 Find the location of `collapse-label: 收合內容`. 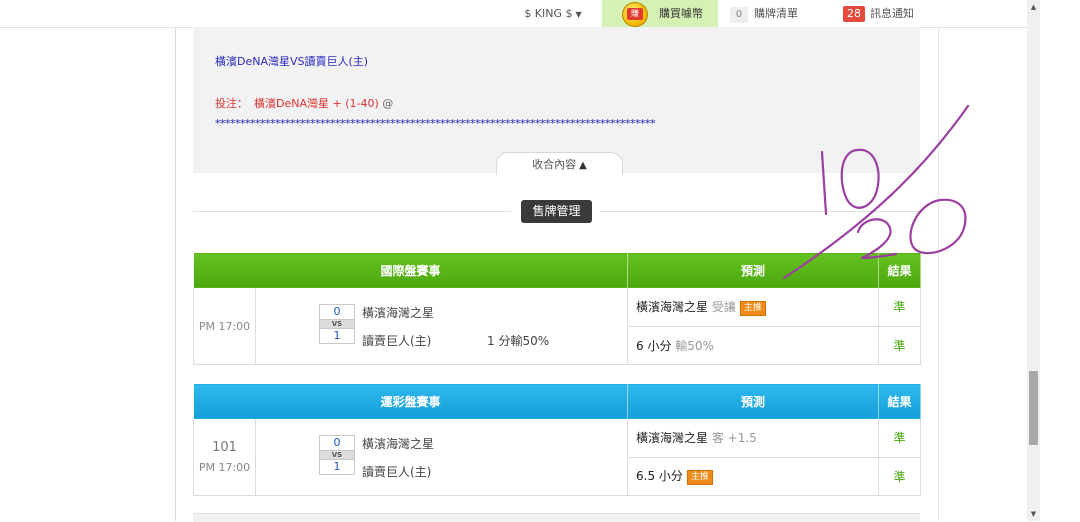

collapse-label: 收合內容 is located at coordinates (554, 164).